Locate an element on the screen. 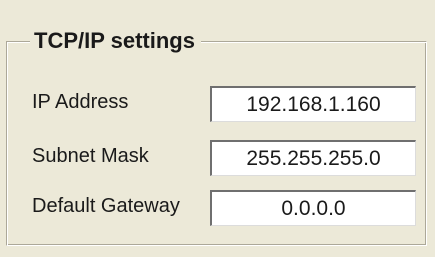  subnet-mask-label: Subnet Mask is located at coordinates (90, 156).